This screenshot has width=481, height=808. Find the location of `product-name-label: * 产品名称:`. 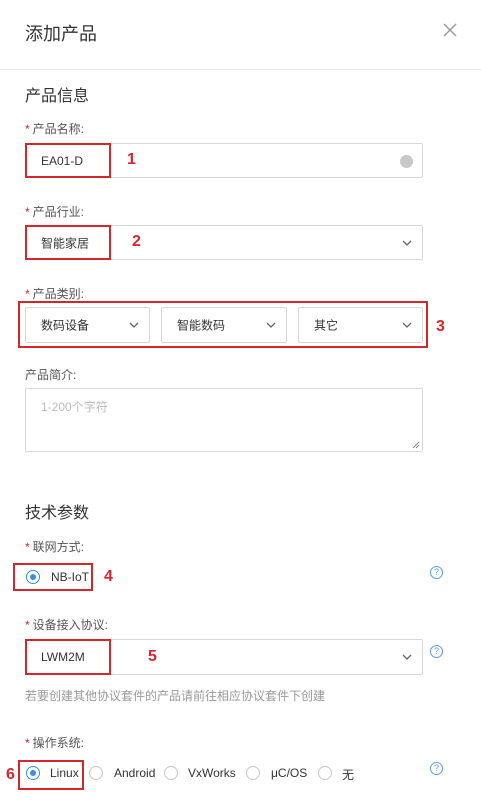

product-name-label: * 产品名称: is located at coordinates (54, 128).